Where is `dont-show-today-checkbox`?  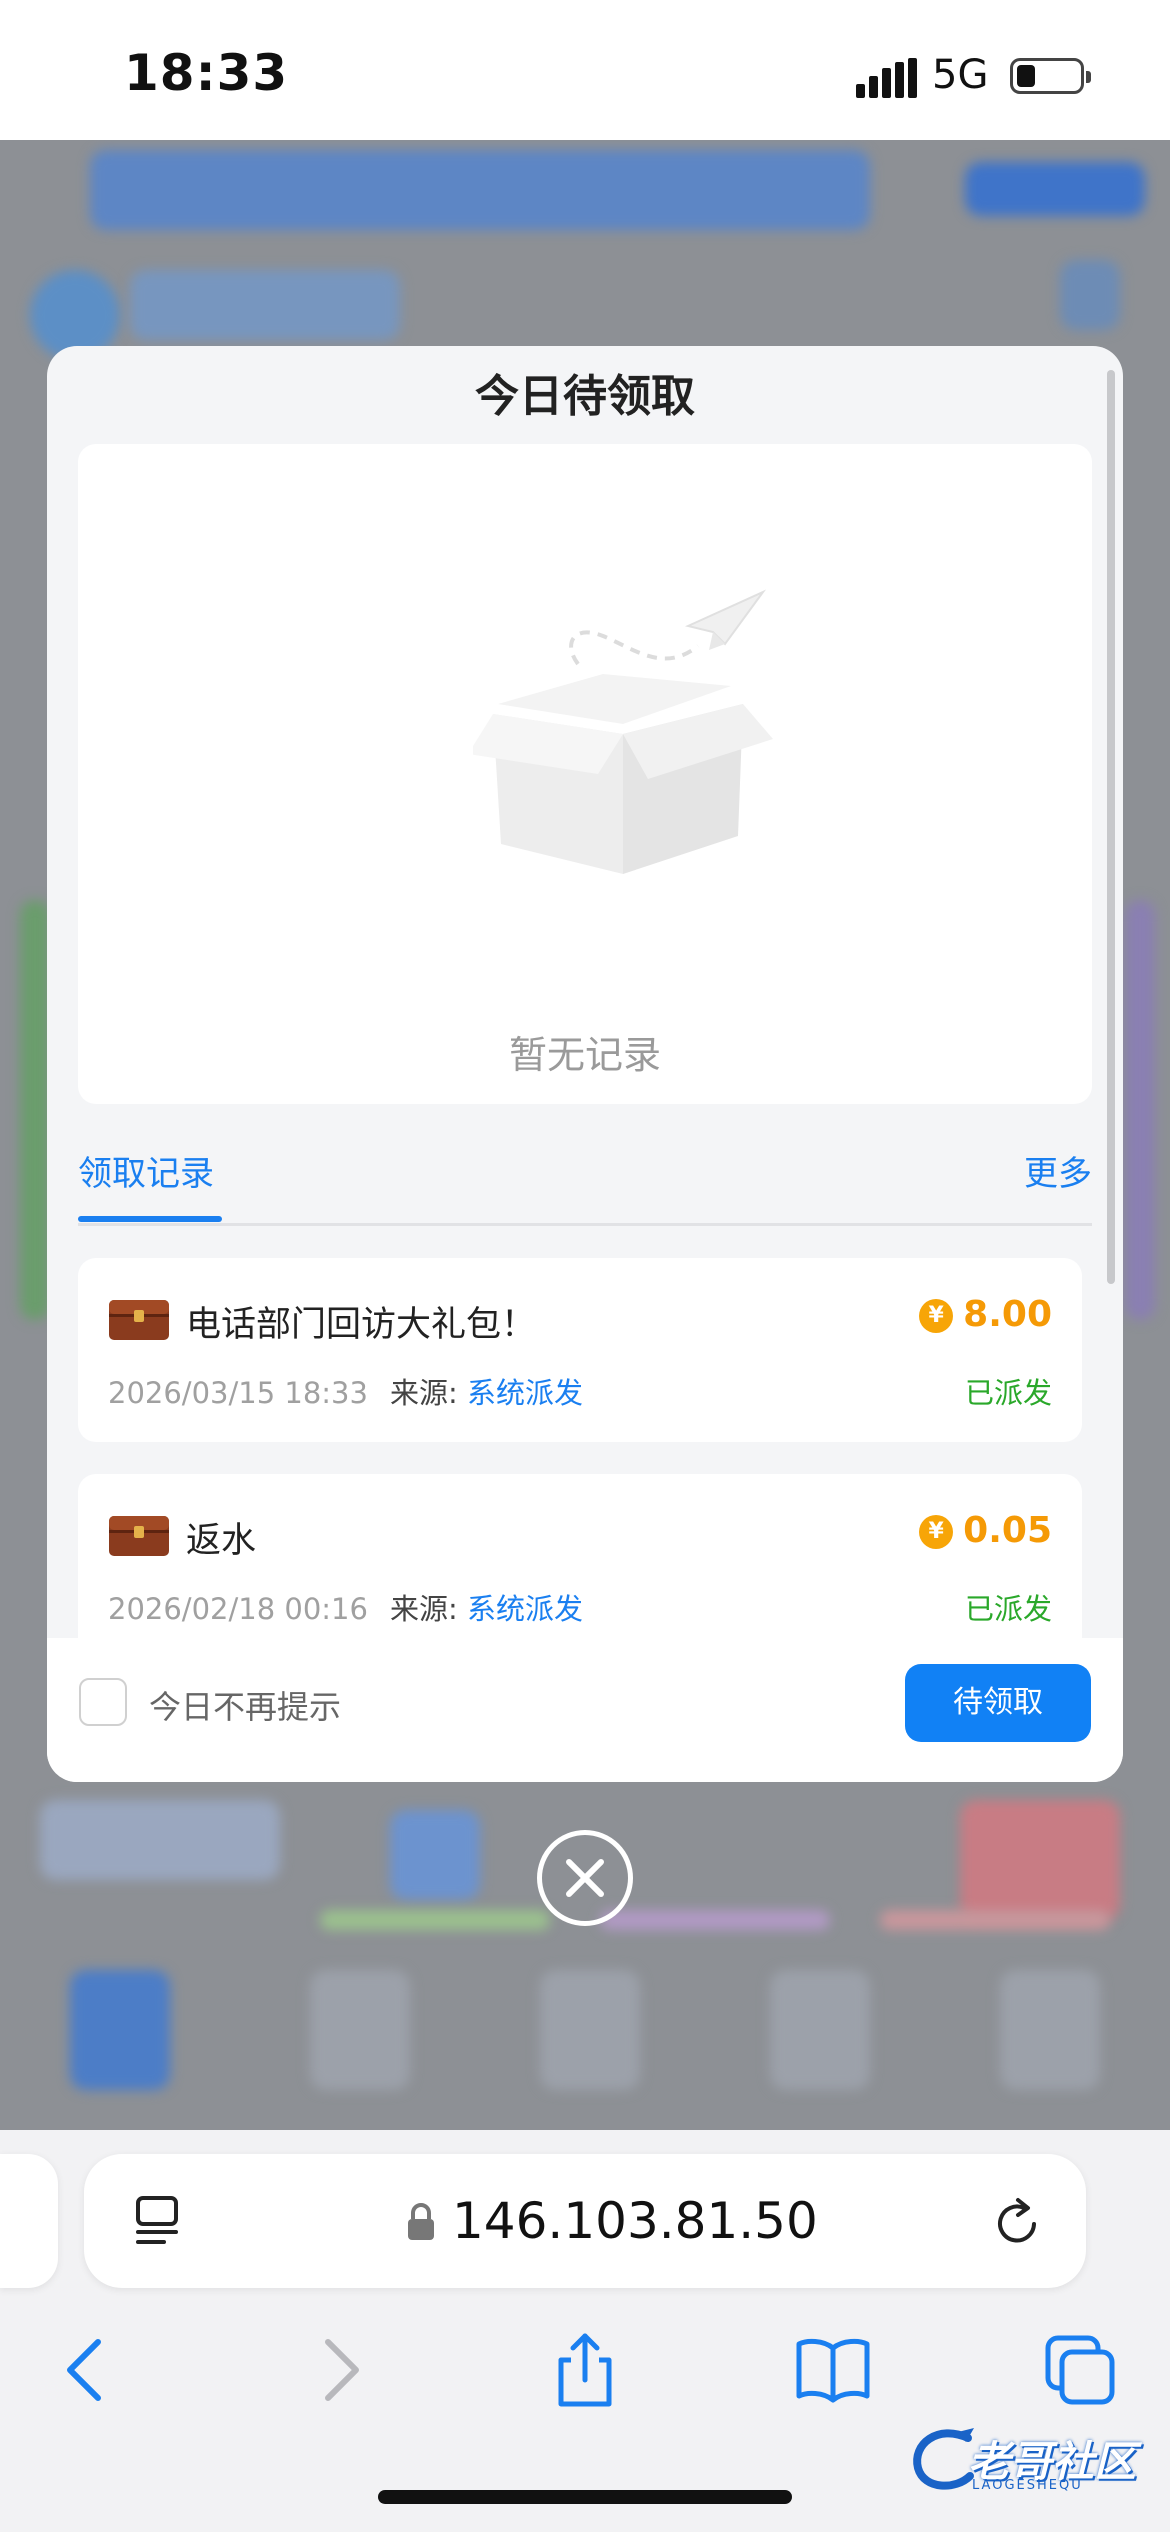 dont-show-today-checkbox is located at coordinates (103, 1702).